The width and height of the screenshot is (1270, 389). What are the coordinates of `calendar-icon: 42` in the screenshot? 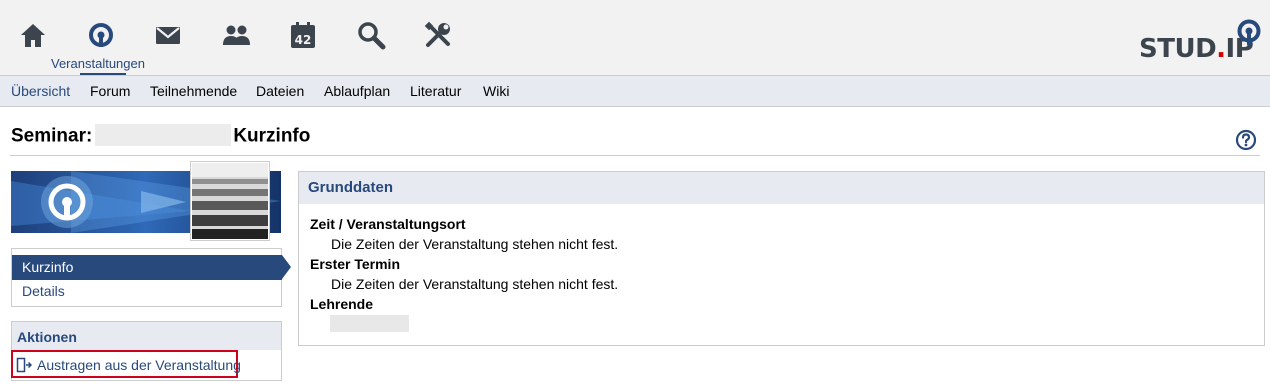 It's located at (303, 35).